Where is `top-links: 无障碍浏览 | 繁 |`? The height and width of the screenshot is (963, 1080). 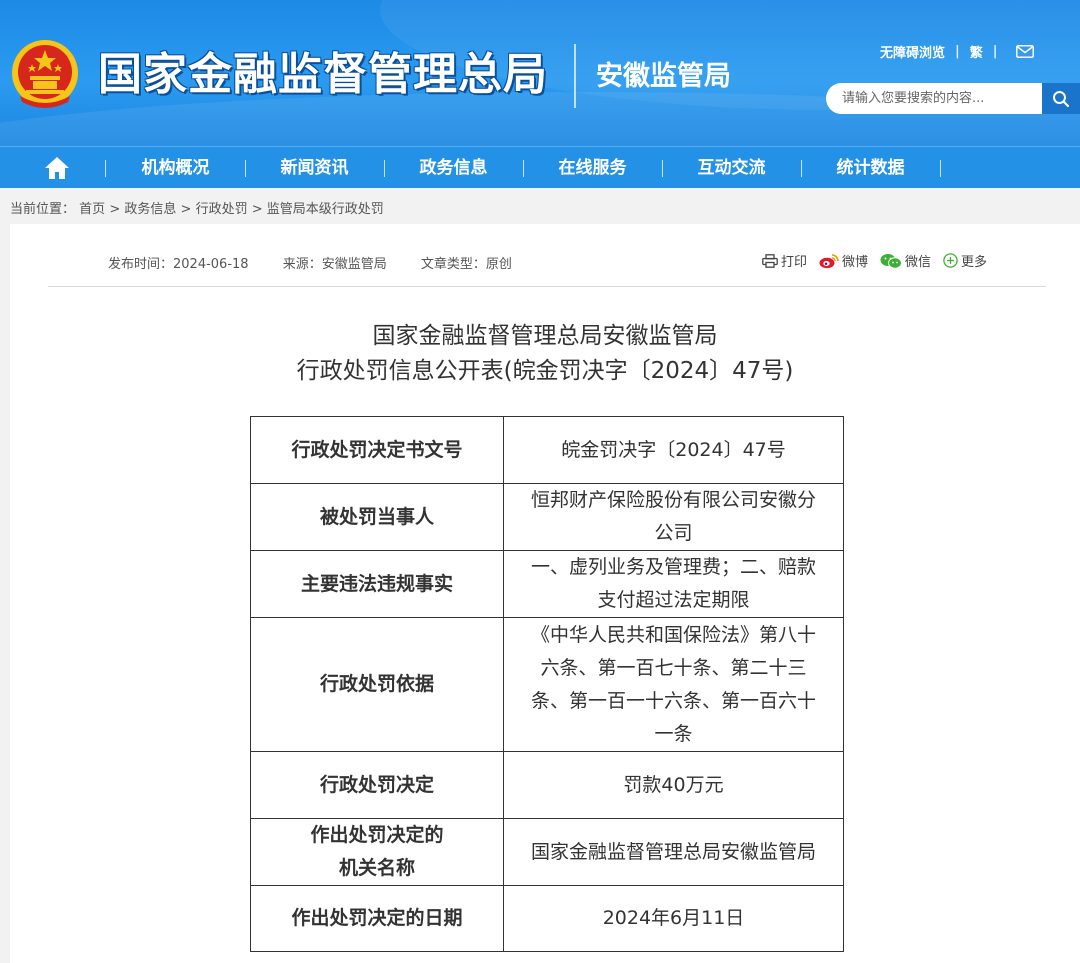
top-links: 无障碍浏览 | 繁 | is located at coordinates (957, 51).